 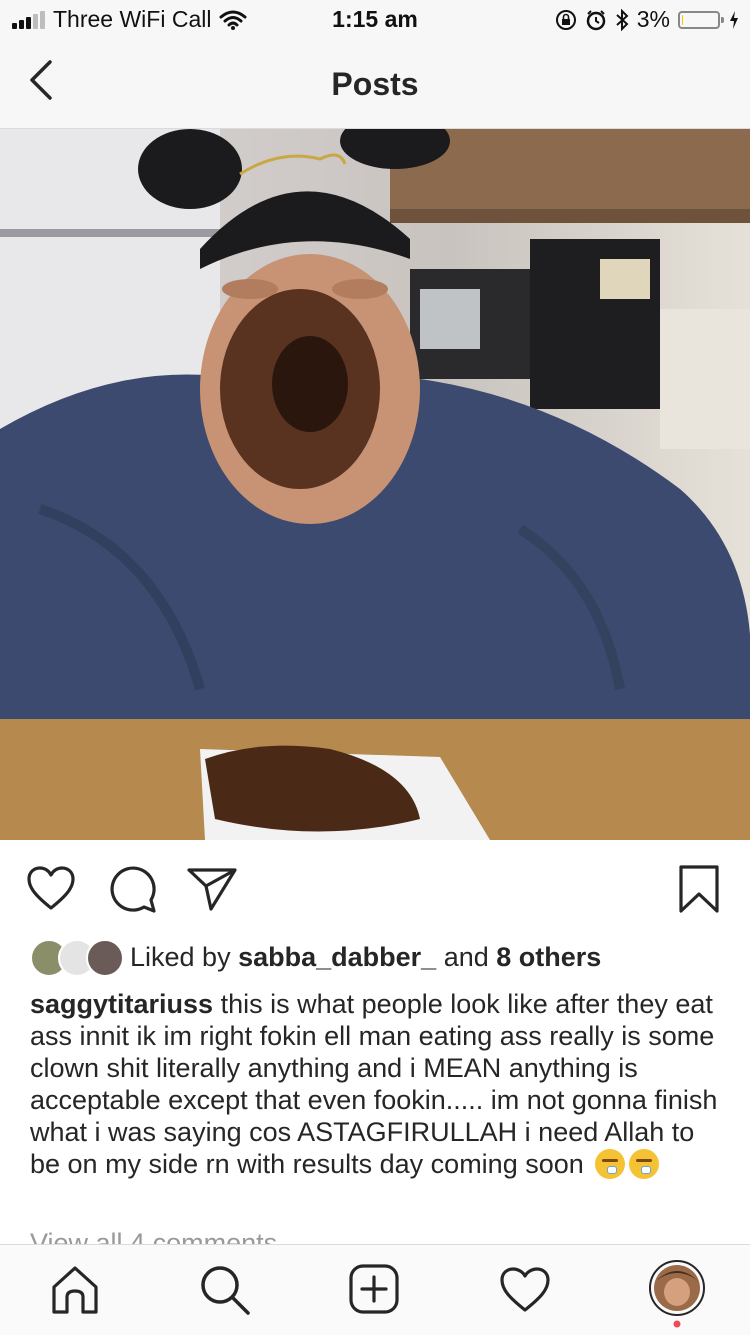 I want to click on view-all-comments-link: View all 4 comments, so click(x=153, y=1236).